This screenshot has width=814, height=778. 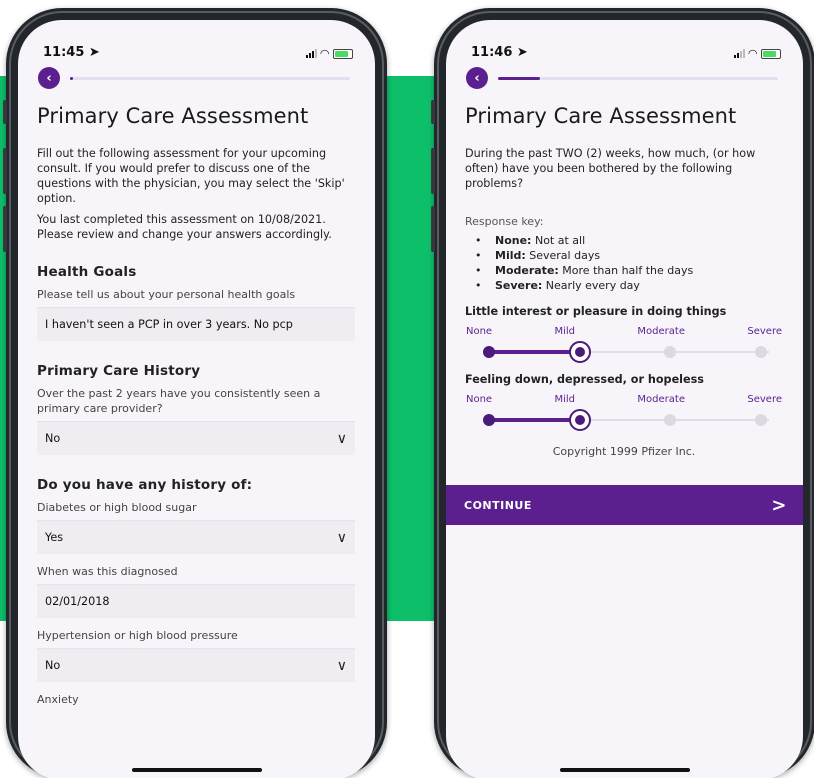 I want to click on status-time: 11:45 ➤, so click(x=71, y=52).